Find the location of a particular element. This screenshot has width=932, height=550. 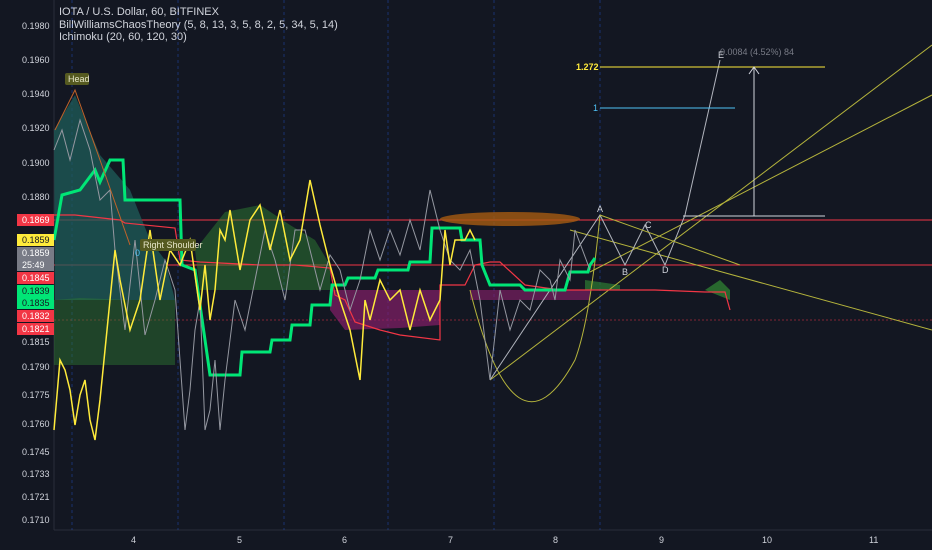

point-a-label: A is located at coordinates (600, 209).